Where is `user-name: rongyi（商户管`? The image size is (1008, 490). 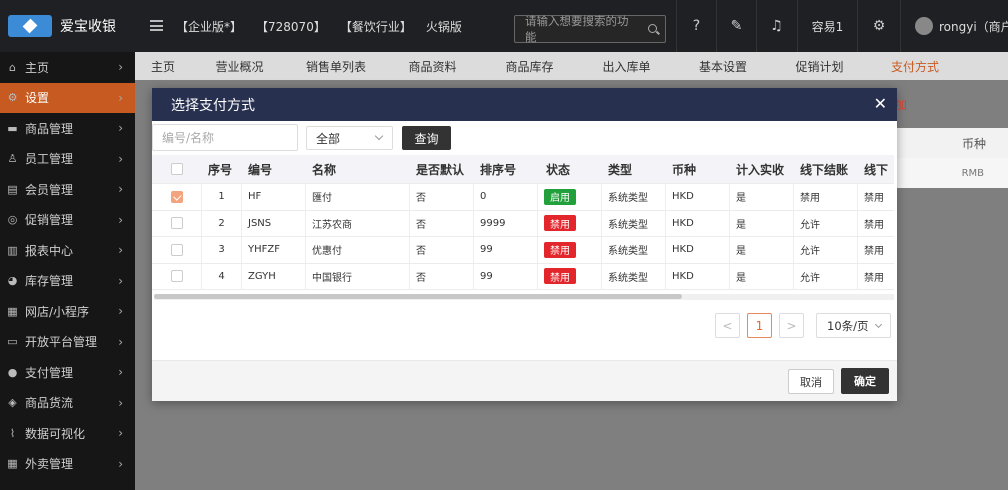
user-name: rongyi（商户管 is located at coordinates (973, 26).